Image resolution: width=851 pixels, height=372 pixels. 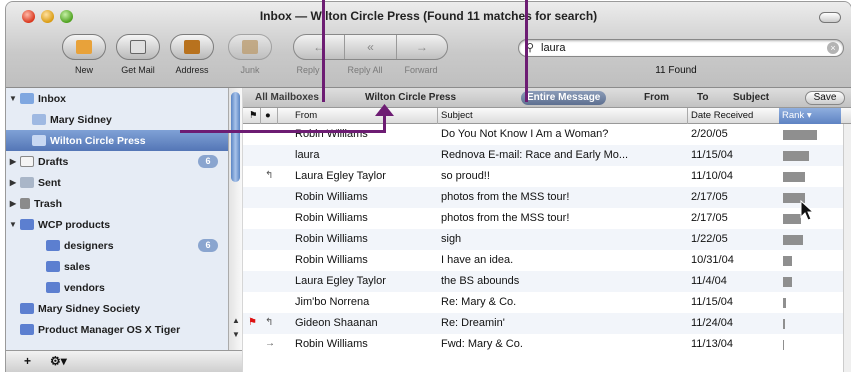 What do you see at coordinates (117, 224) in the screenshot?
I see `mailbox-wcp-products: ▼ WCP products` at bounding box center [117, 224].